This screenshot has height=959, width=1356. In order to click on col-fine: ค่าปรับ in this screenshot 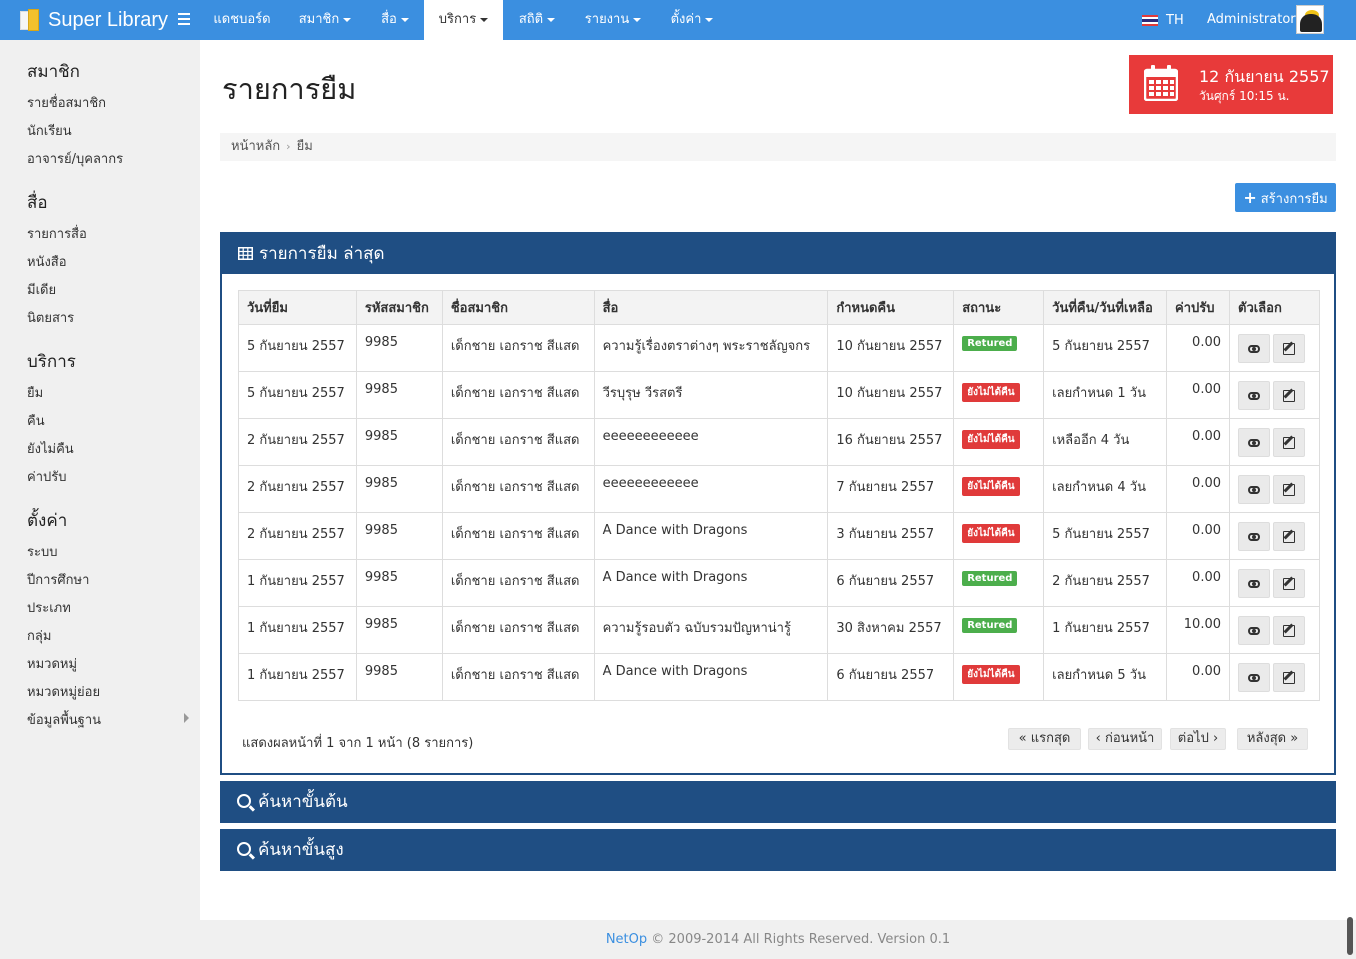, I will do `click(1198, 307)`.